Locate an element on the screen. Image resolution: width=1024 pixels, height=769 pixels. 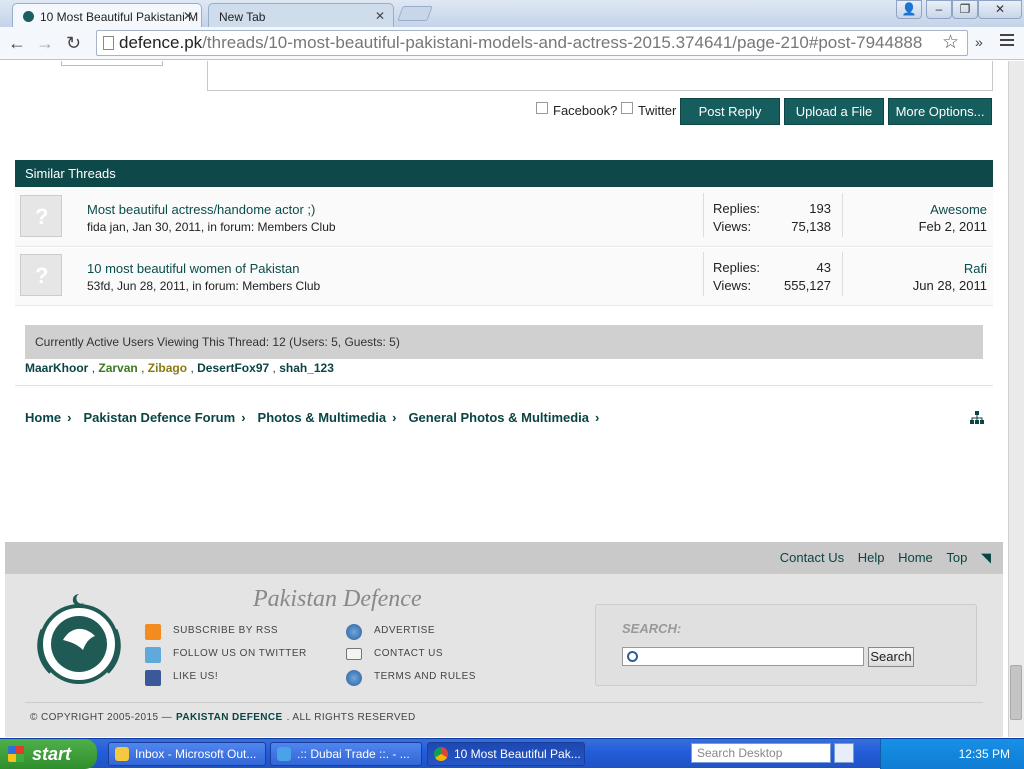
back-arrow-icon: ← is located at coordinates (17, 43).